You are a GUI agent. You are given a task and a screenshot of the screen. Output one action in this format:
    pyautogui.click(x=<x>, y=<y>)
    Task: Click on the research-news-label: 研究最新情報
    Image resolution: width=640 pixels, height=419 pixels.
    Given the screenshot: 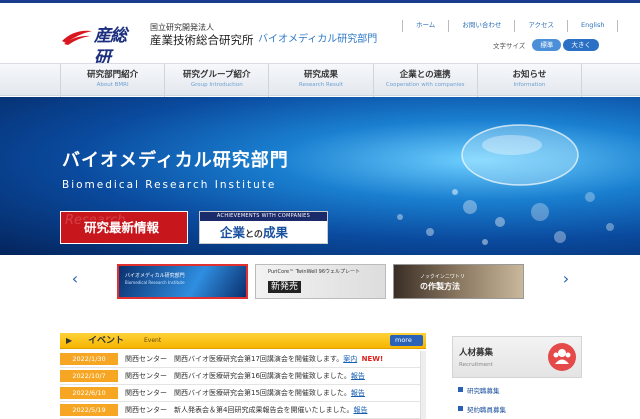 What is the action you would take?
    pyautogui.click(x=122, y=228)
    